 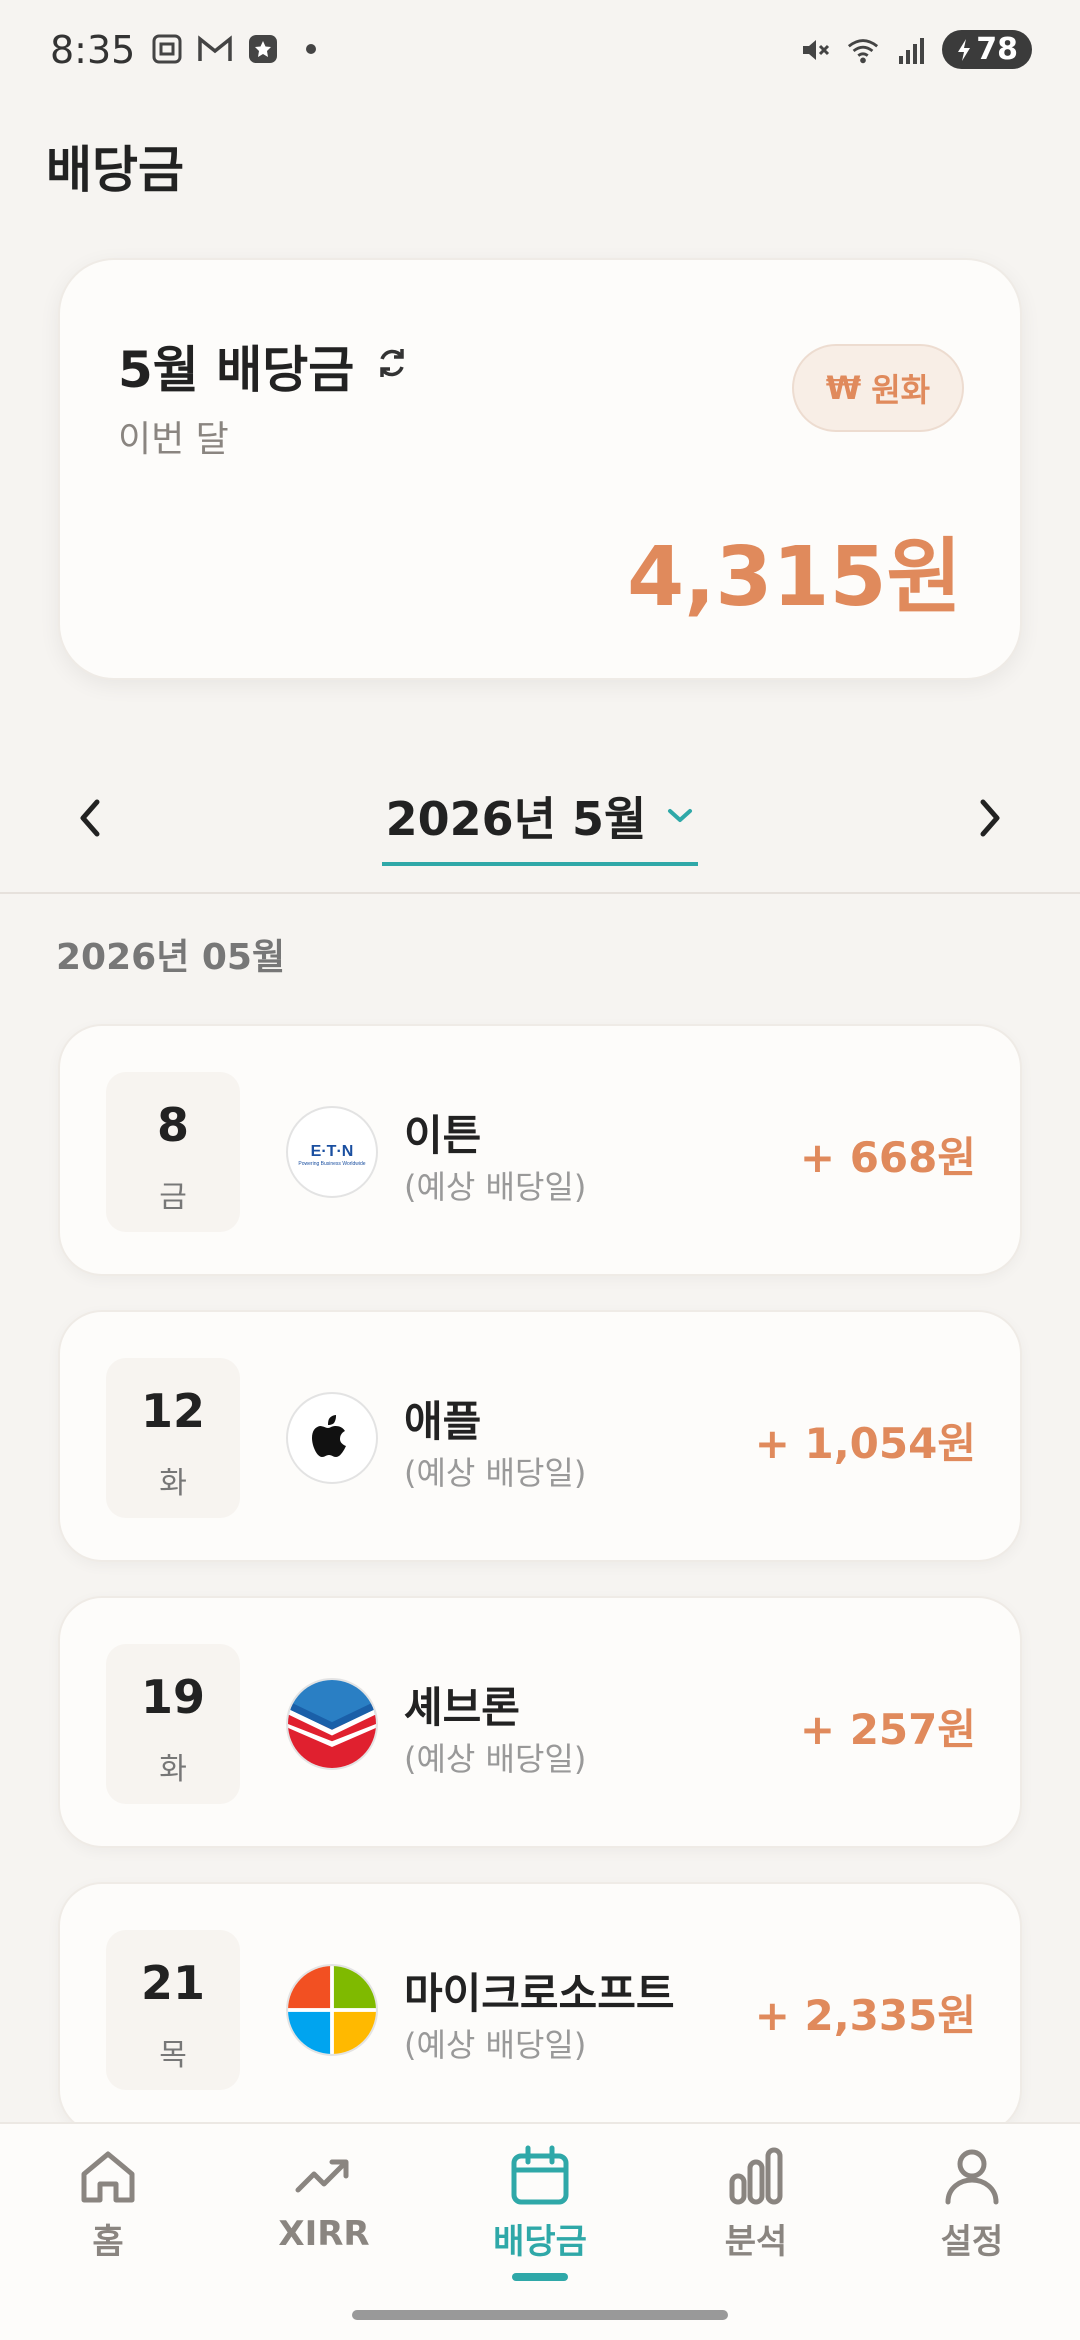 I want to click on gmail-icon, so click(x=215, y=49).